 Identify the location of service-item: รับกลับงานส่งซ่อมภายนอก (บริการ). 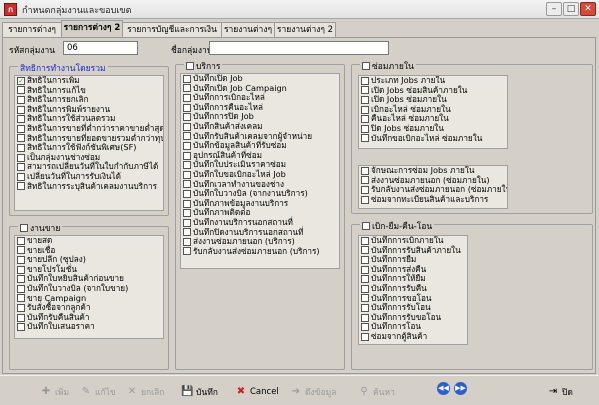
(260, 251).